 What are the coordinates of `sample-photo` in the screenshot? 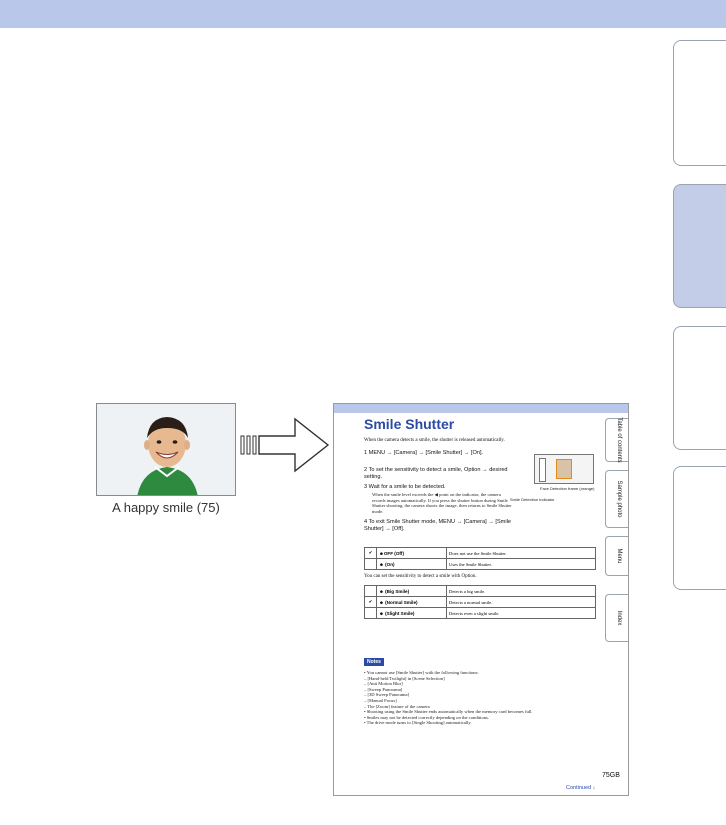 It's located at (166, 449).